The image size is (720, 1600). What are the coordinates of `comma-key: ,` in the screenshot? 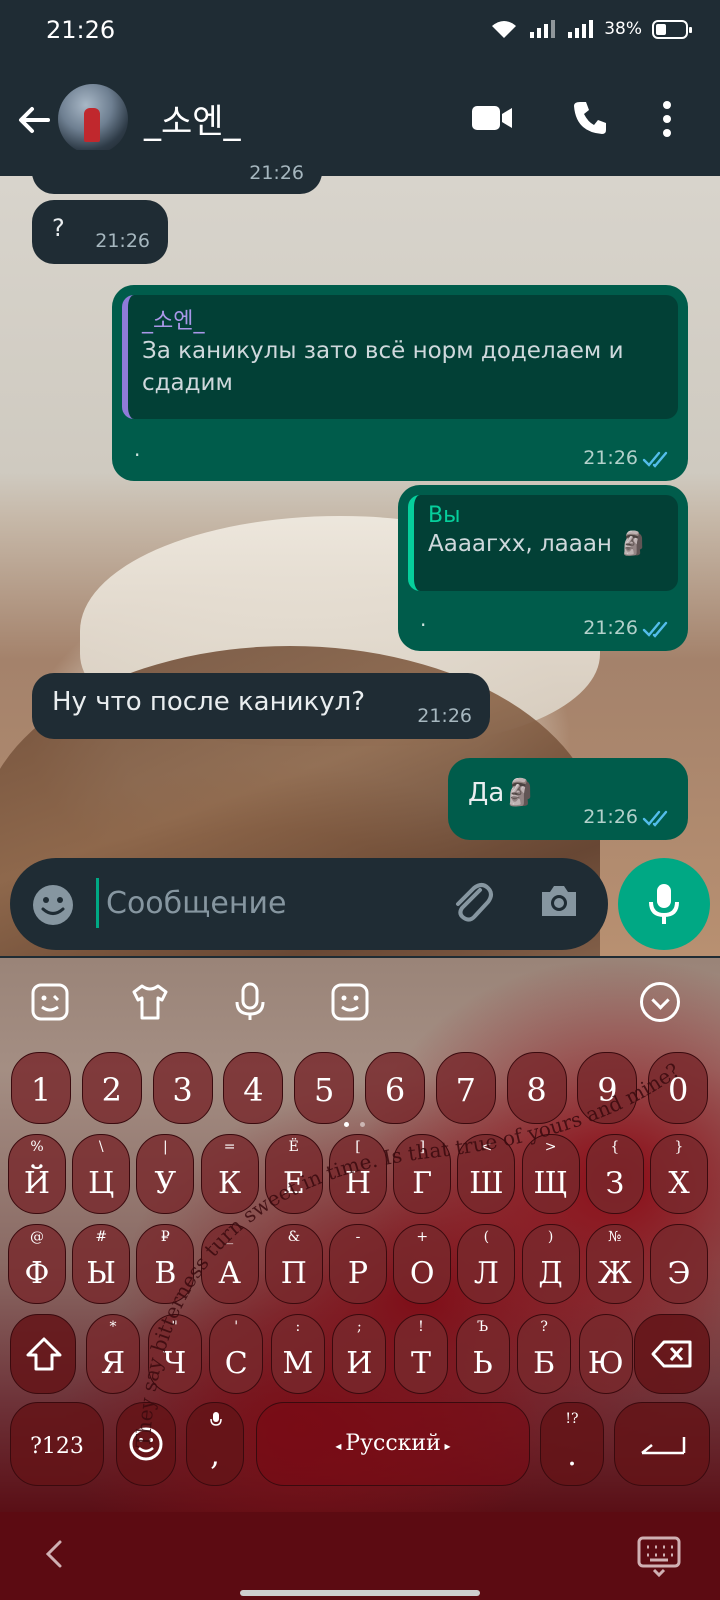 It's located at (215, 1444).